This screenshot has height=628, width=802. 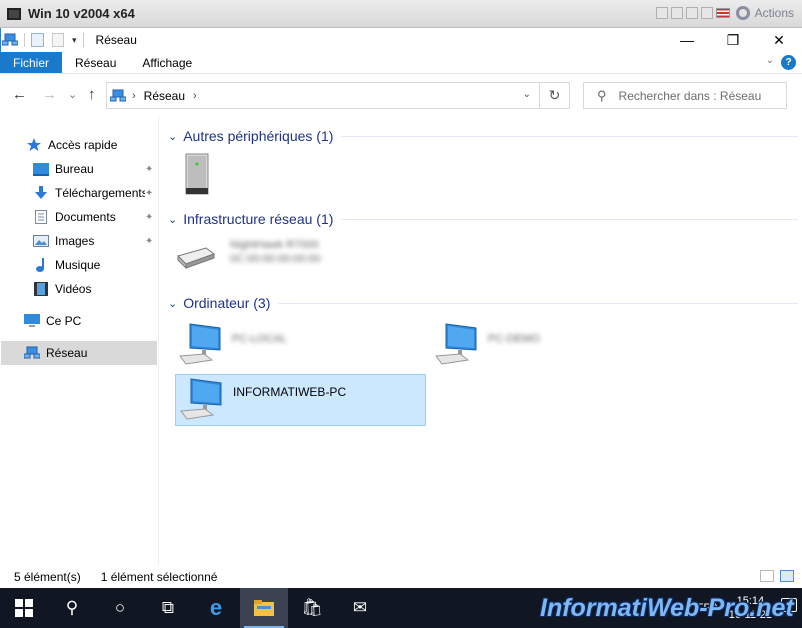 I want to click on expand-ribbon-icon: ⌄, so click(x=770, y=60).